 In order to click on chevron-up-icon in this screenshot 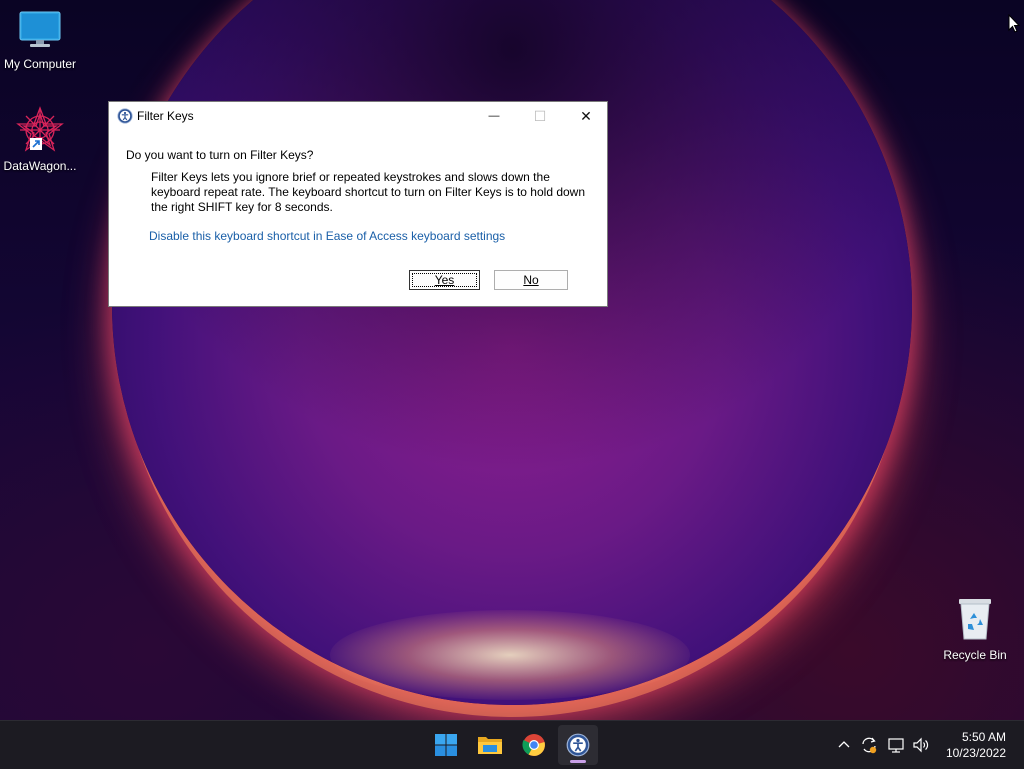, I will do `click(844, 745)`.